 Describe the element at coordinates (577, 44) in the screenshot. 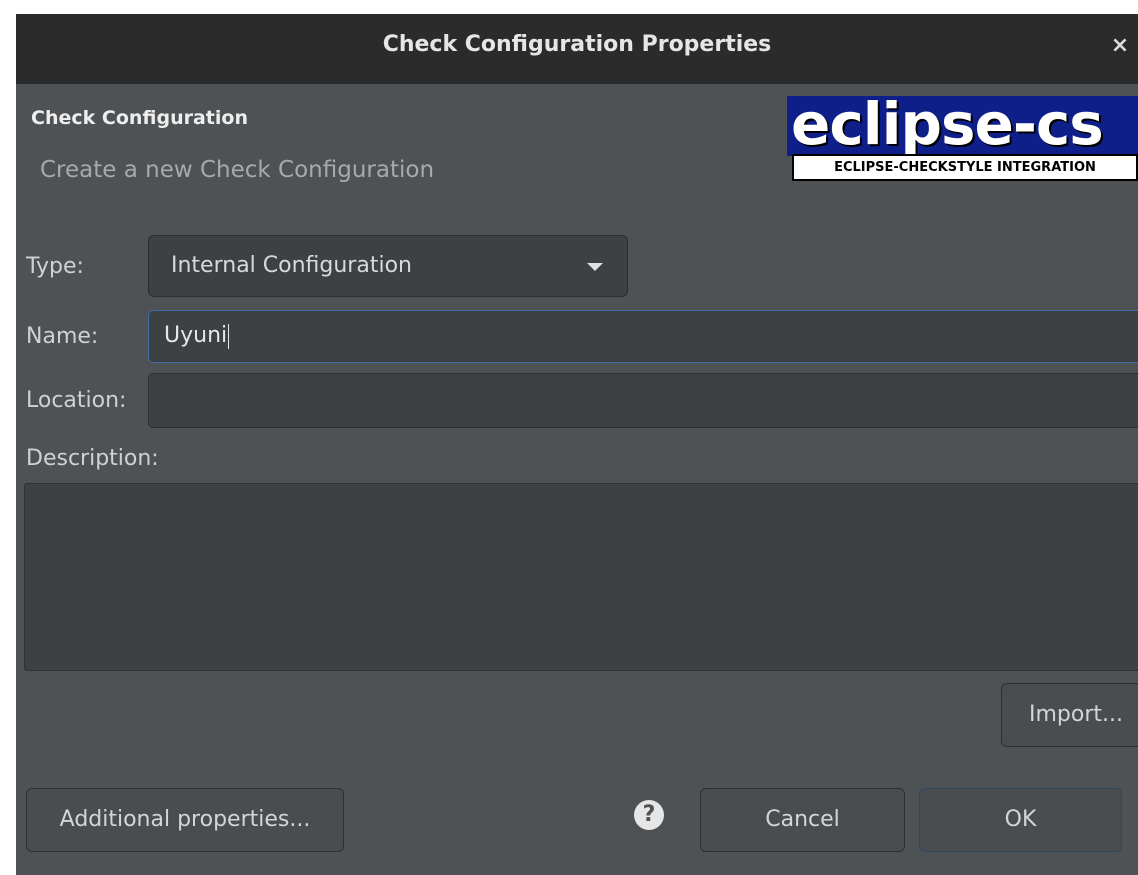

I see `dialog-title: Check Configuration Properties` at that location.